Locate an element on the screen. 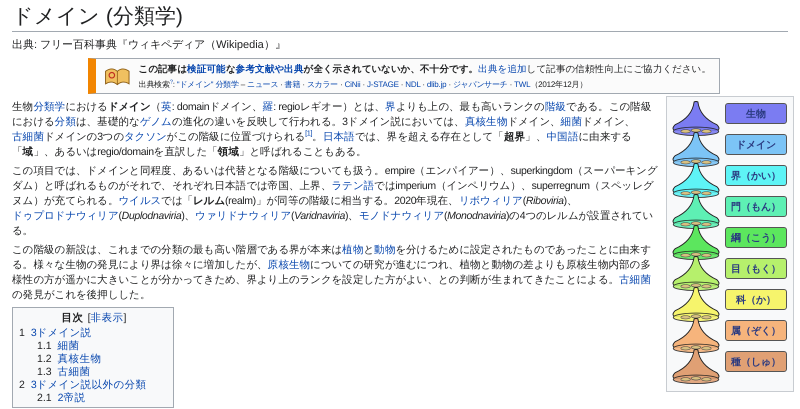 This screenshot has width=800, height=409. rank-label: 目（もく） is located at coordinates (756, 268).